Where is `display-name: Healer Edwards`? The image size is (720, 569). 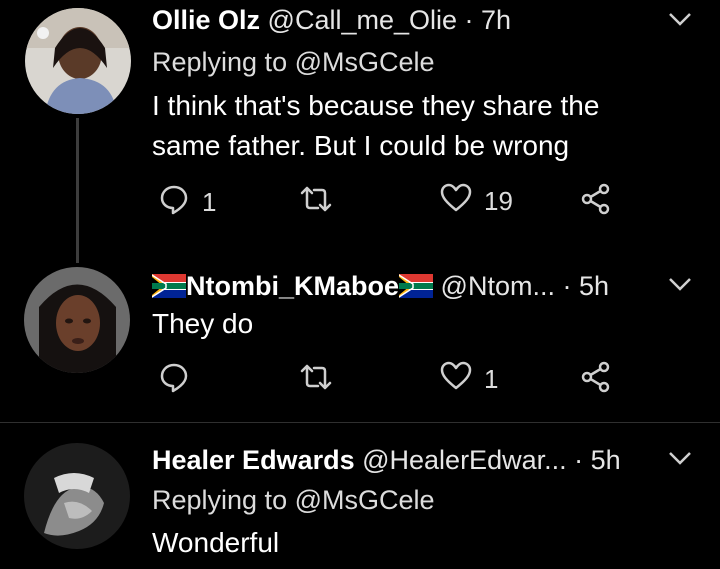 display-name: Healer Edwards is located at coordinates (253, 460).